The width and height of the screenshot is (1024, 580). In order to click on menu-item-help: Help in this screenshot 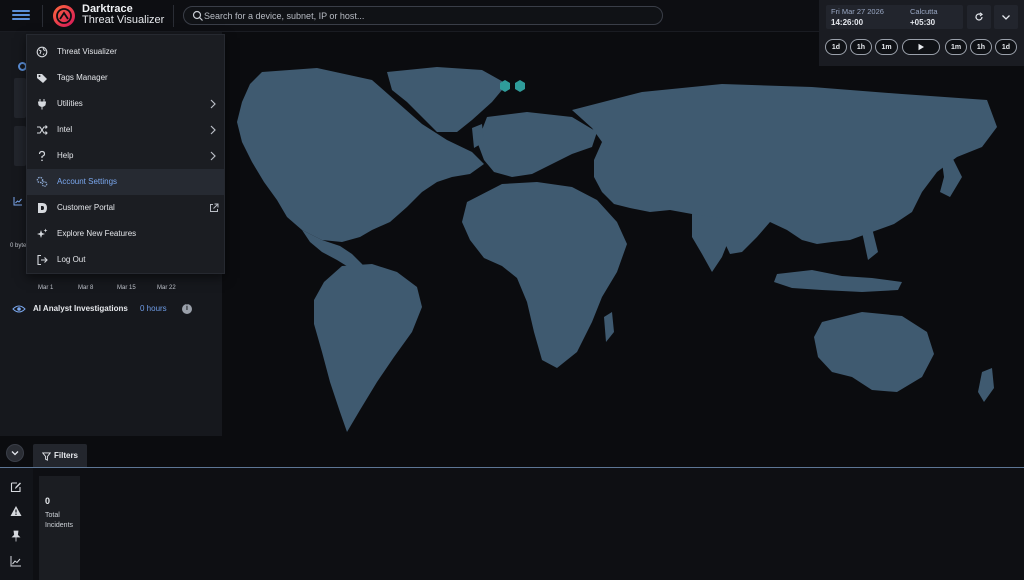, I will do `click(125, 156)`.